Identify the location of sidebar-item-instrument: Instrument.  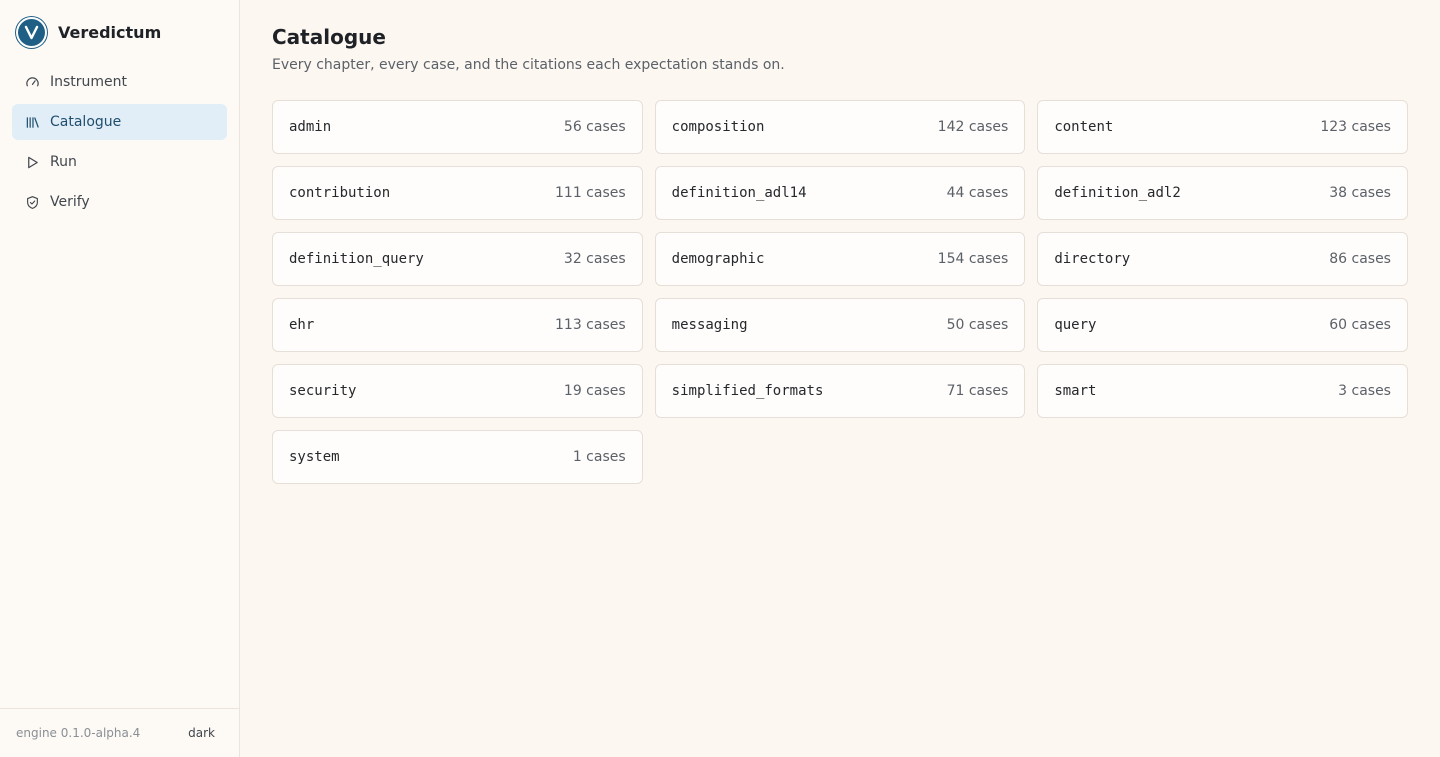
(119, 82).